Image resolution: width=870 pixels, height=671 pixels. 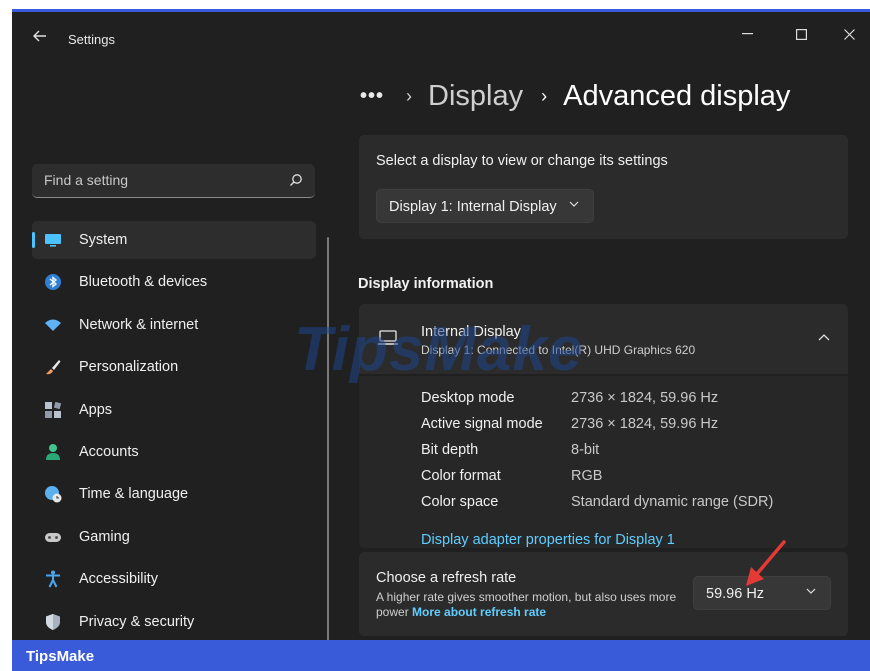 What do you see at coordinates (129, 367) in the screenshot?
I see `sidebar-item-label: Personalization` at bounding box center [129, 367].